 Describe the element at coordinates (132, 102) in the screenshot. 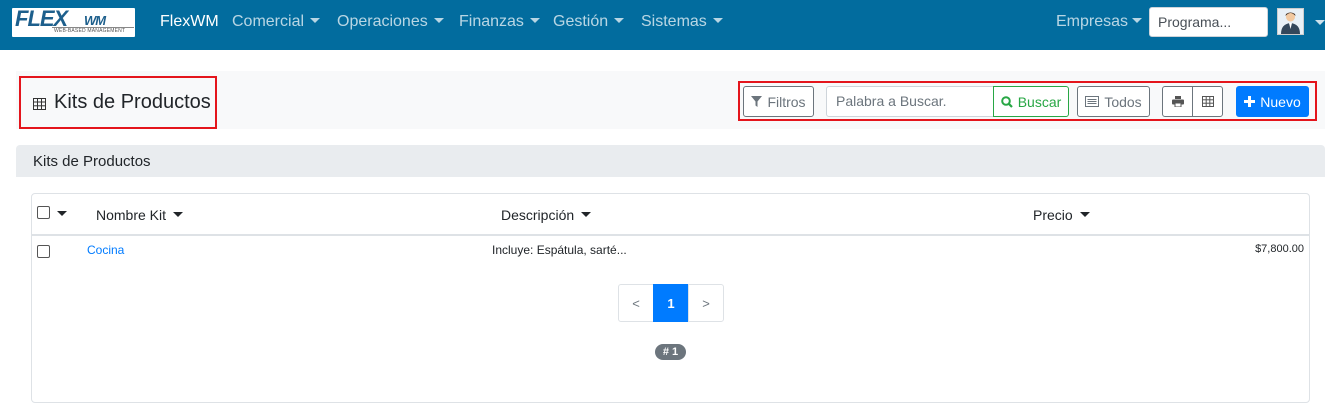

I see `page-title: Kits de Productos` at that location.